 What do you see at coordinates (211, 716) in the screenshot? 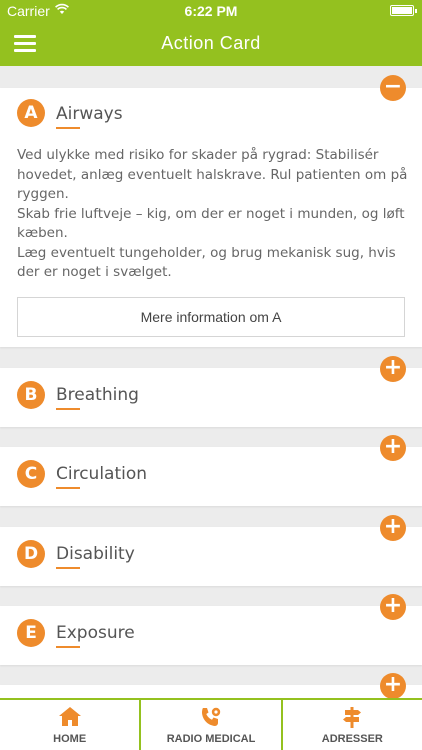
I see `phone-gear-icon` at bounding box center [211, 716].